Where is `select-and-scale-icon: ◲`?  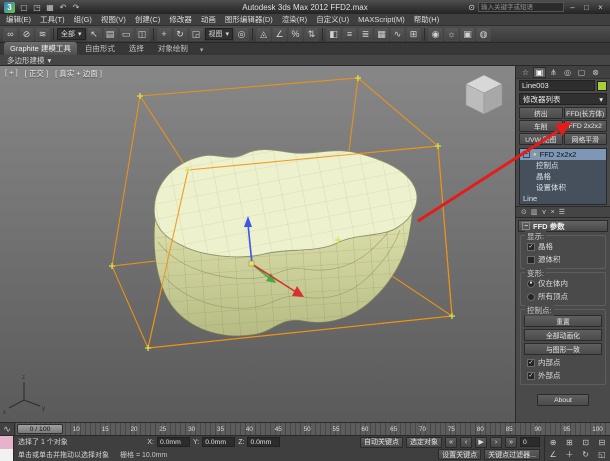 select-and-scale-icon: ◲ is located at coordinates (196, 34).